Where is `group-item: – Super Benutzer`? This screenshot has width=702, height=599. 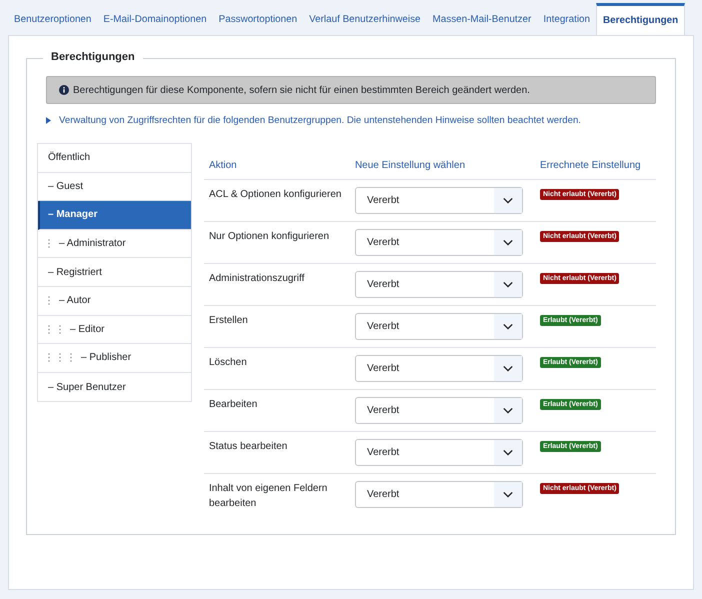
group-item: – Super Benutzer is located at coordinates (114, 387).